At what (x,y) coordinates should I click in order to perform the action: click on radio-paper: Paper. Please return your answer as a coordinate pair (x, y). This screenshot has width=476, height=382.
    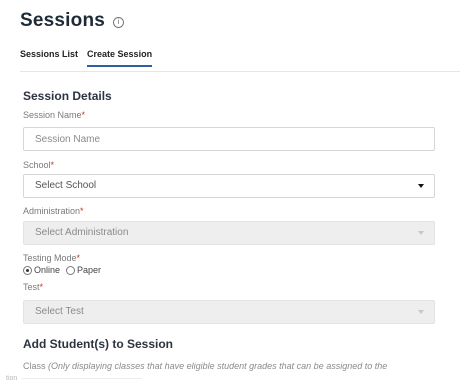
    Looking at the image, I should click on (83, 270).